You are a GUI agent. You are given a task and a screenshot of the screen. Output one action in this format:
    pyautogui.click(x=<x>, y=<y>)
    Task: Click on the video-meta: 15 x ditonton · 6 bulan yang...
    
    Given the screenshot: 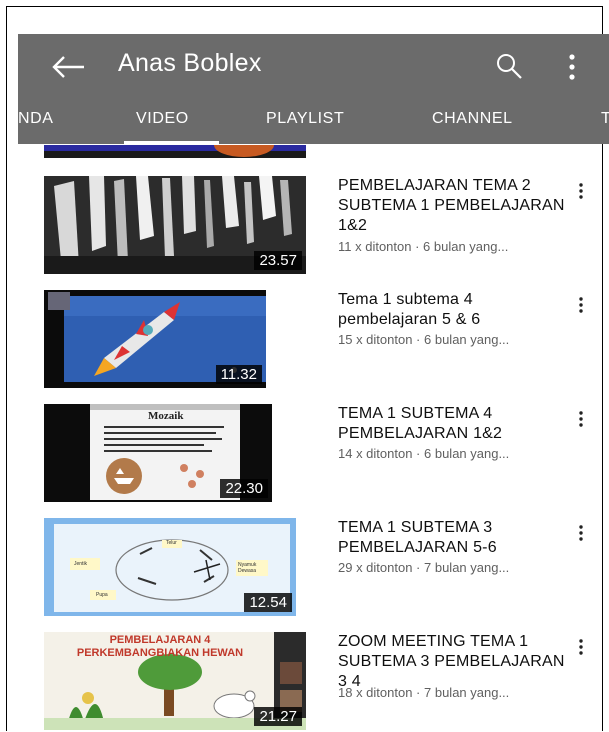 What is the action you would take?
    pyautogui.click(x=424, y=339)
    